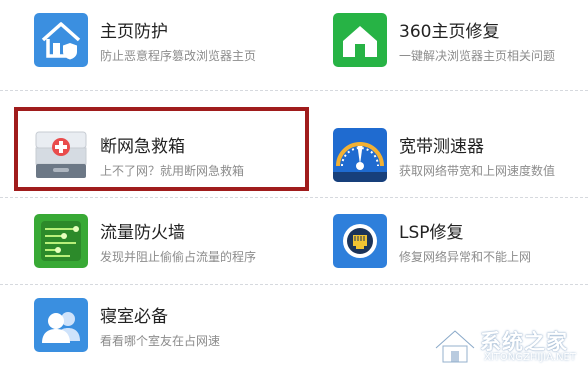  Describe the element at coordinates (507, 346) in the screenshot. I see `site-watermark: 系统之家 XITONGZHIJIA.NET` at that location.